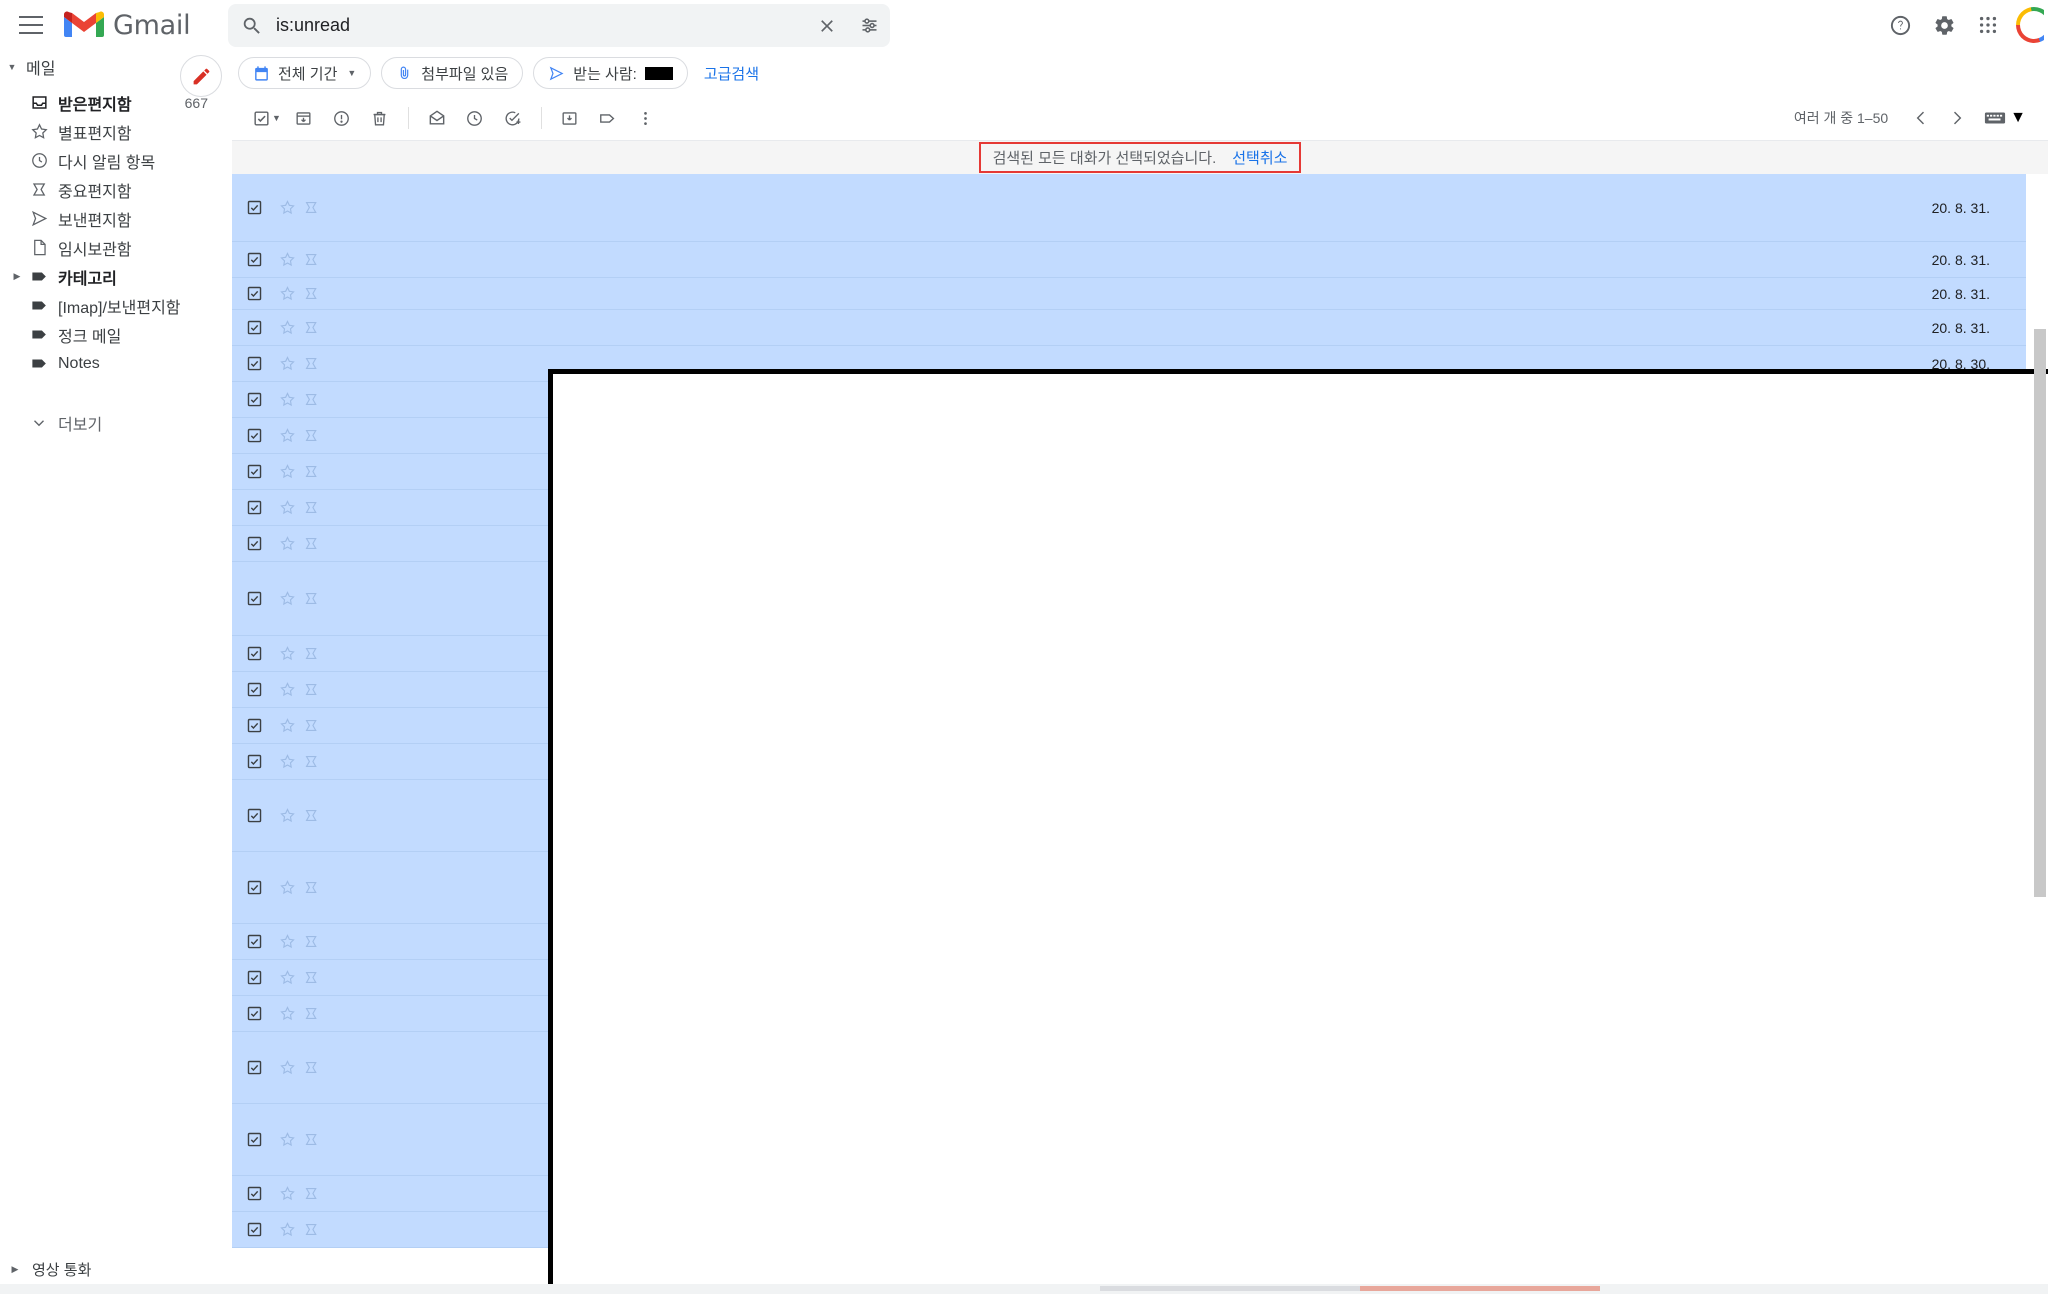 The height and width of the screenshot is (1294, 2048). Describe the element at coordinates (116, 160) in the screenshot. I see `sidebar-item-snoozed: 다시 알림 항목` at that location.